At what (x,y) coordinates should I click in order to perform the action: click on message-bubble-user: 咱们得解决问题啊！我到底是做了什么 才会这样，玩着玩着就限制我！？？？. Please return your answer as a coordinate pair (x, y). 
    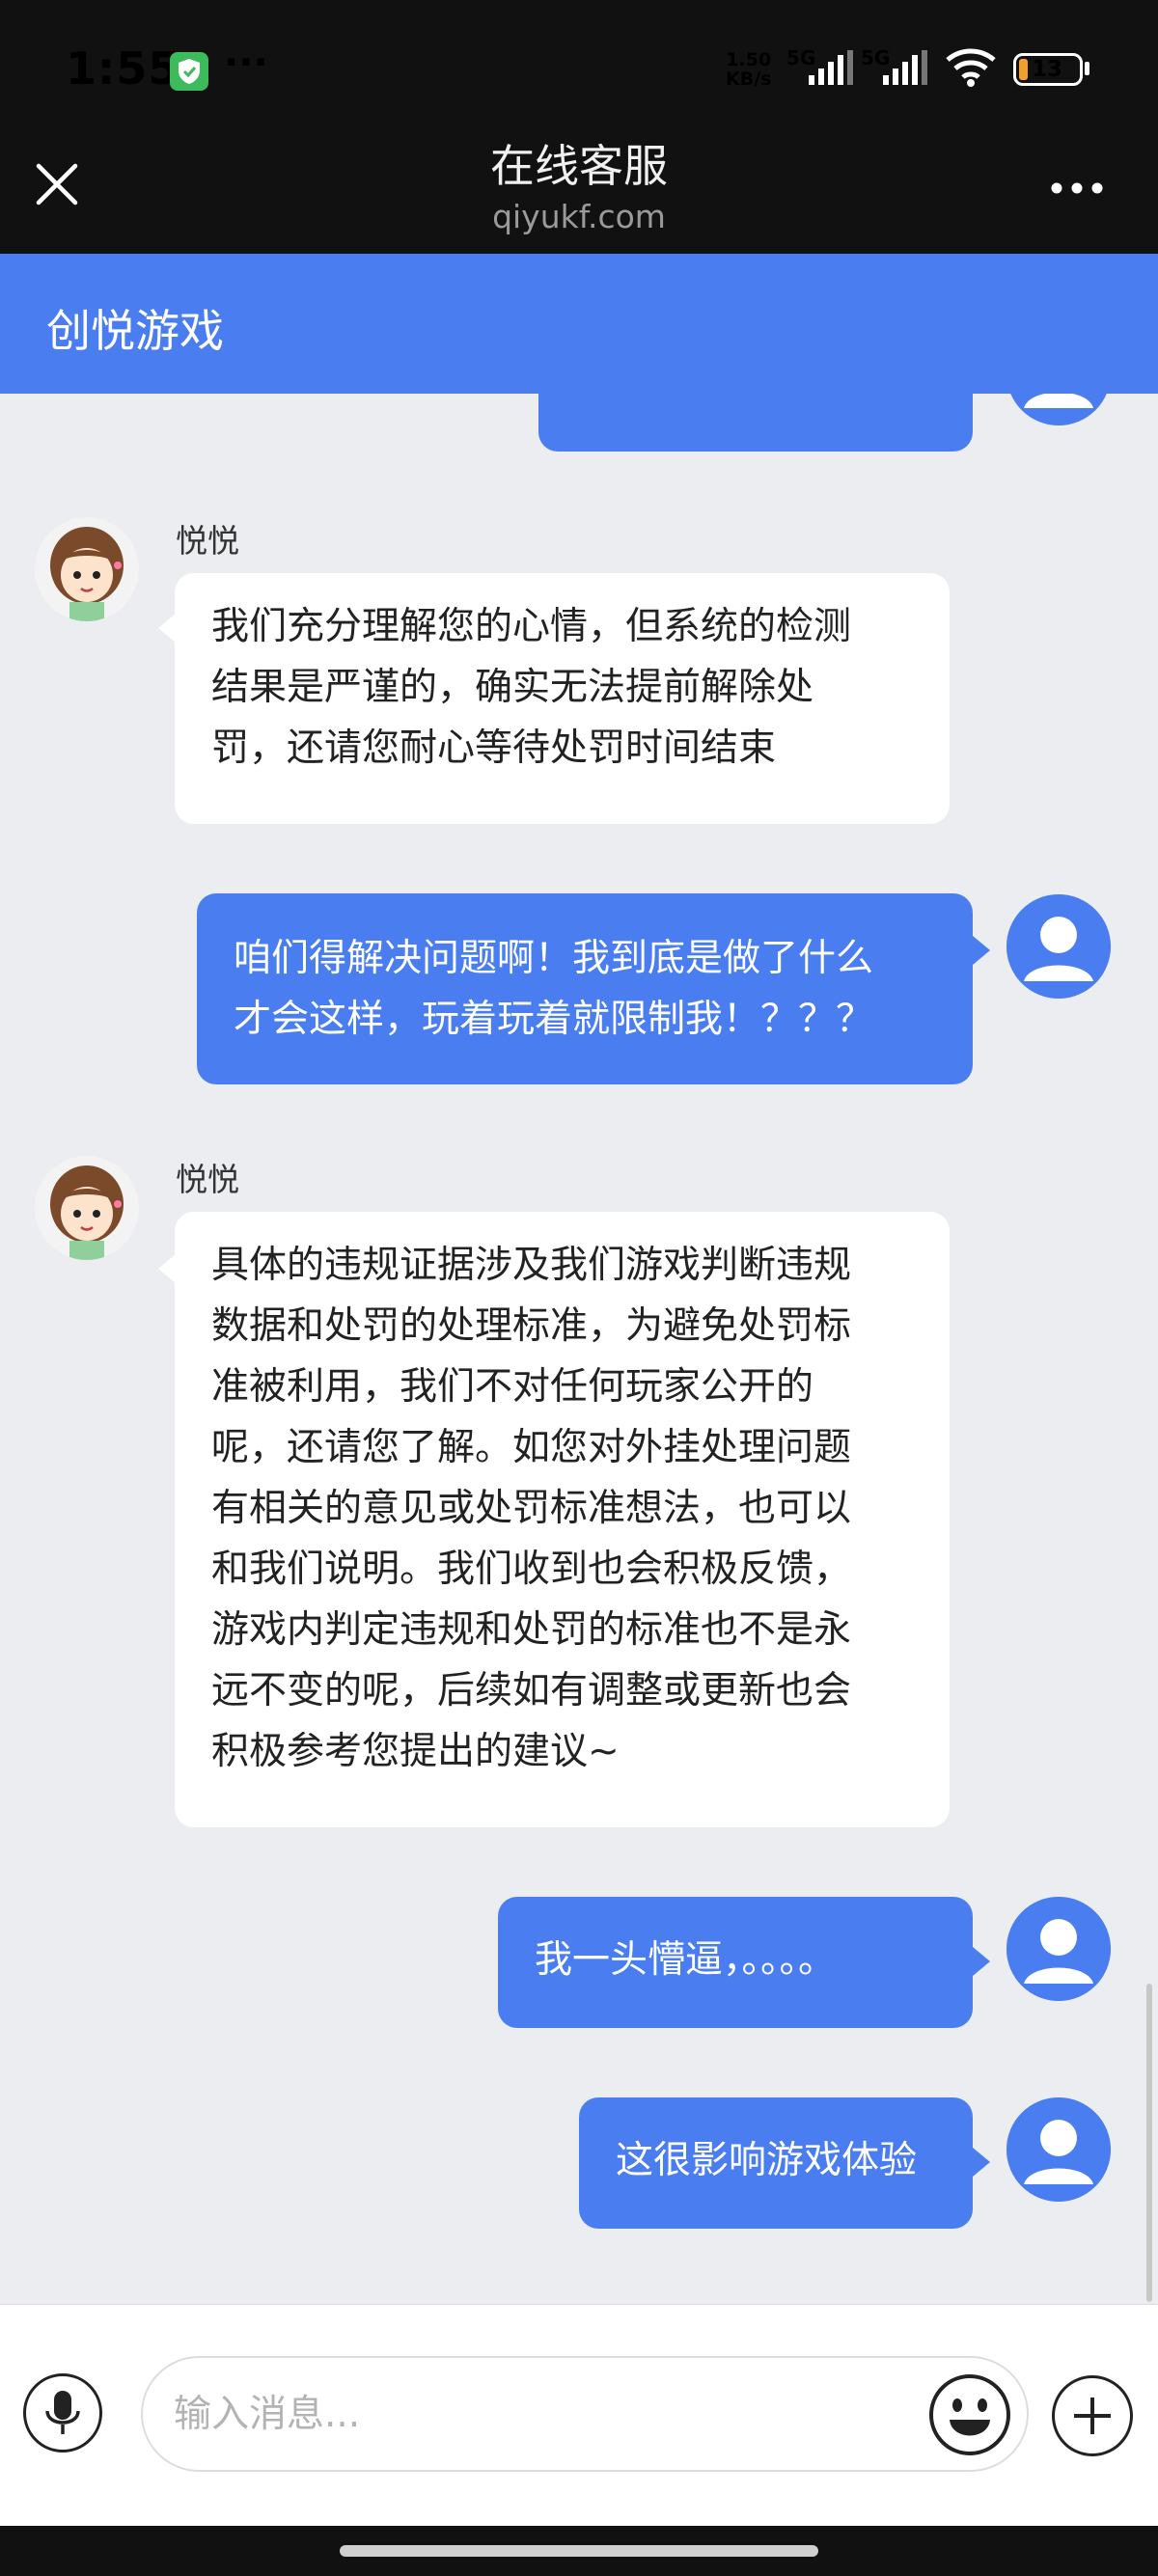
    Looking at the image, I should click on (585, 989).